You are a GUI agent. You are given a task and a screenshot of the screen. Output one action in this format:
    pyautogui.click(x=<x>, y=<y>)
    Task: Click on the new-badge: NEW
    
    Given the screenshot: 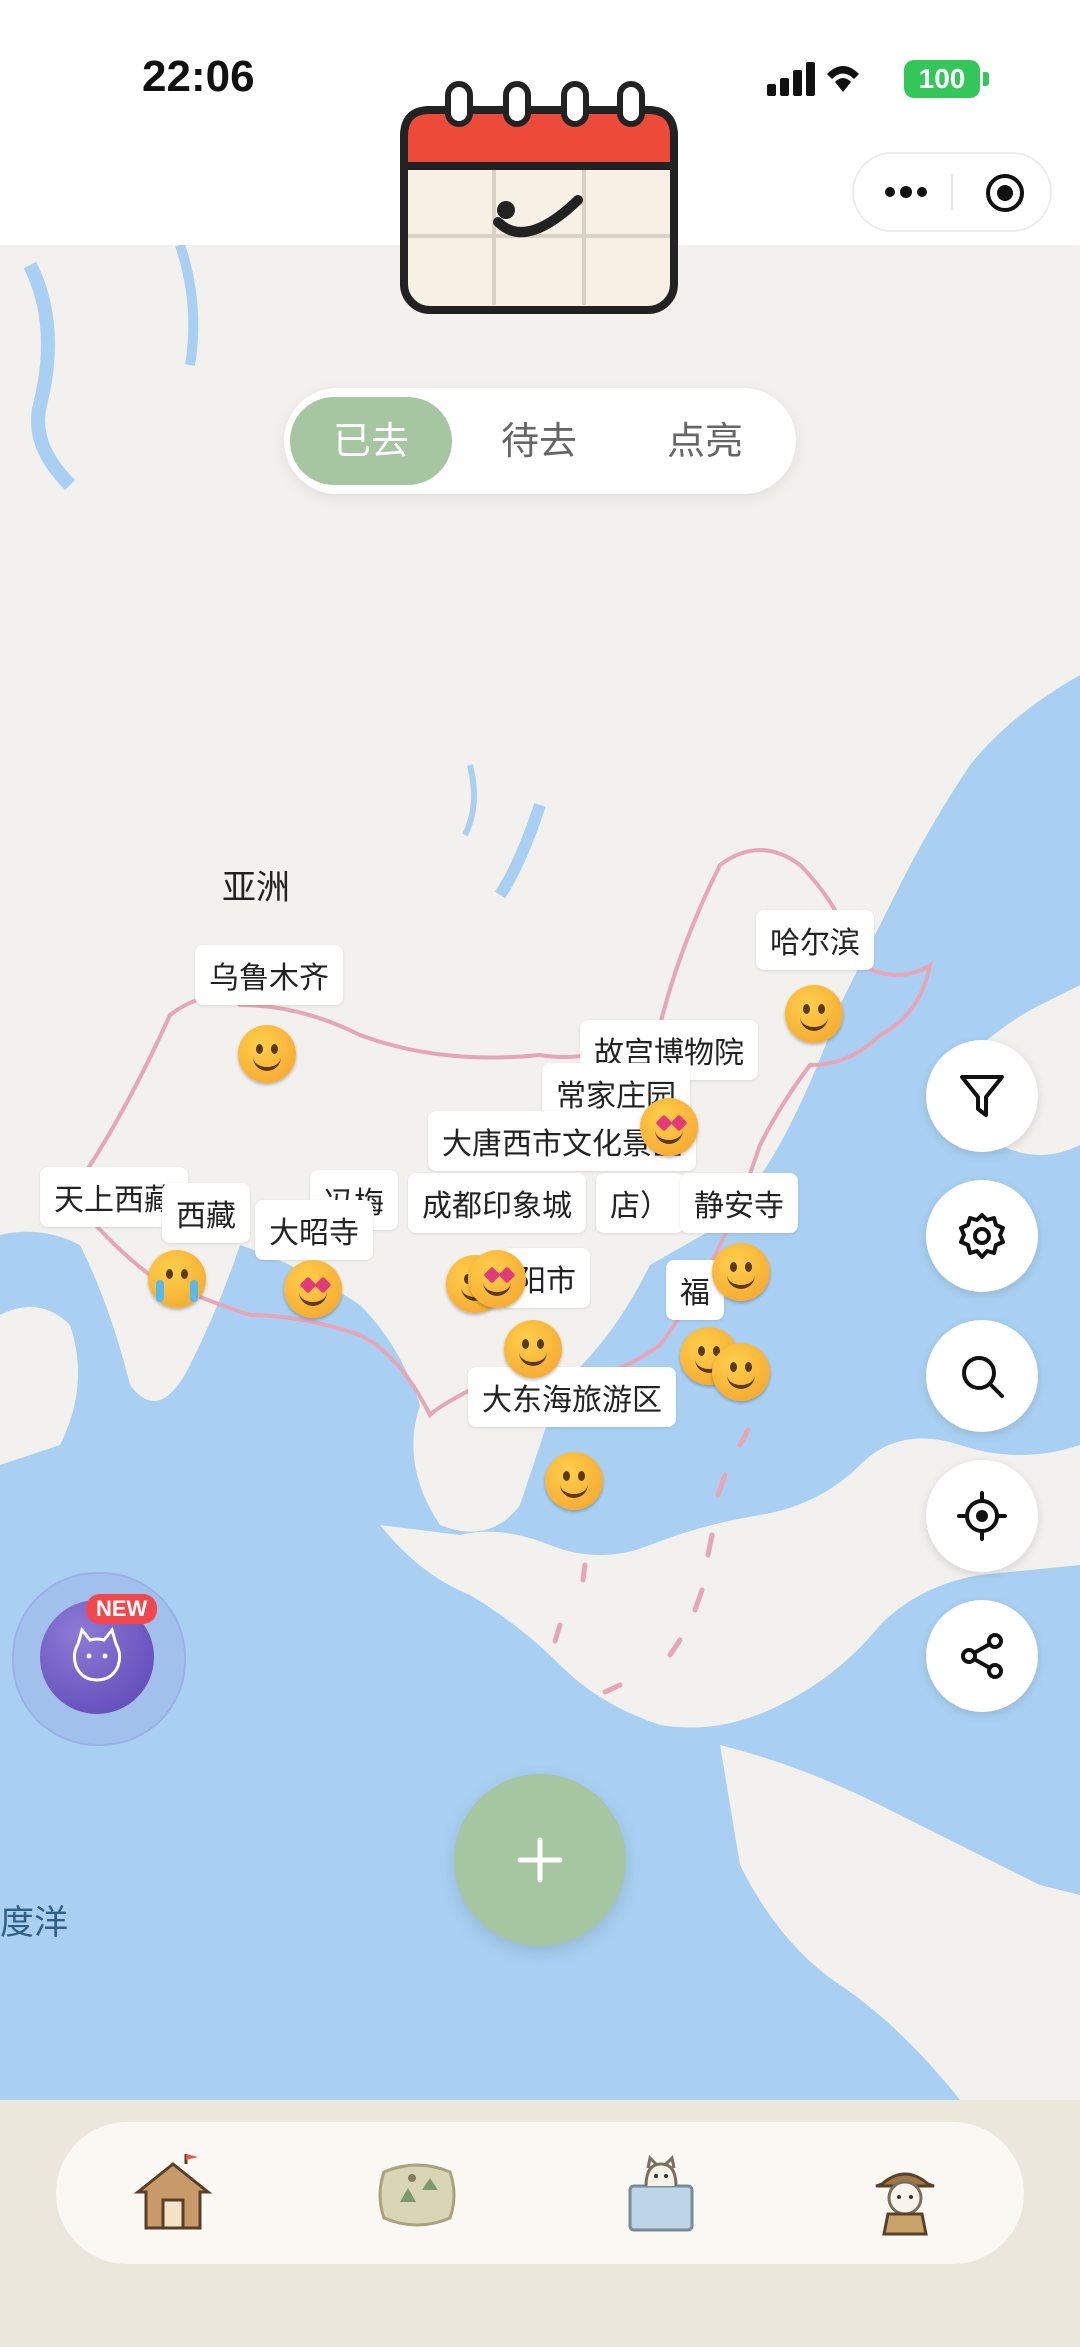 What is the action you would take?
    pyautogui.click(x=122, y=1609)
    